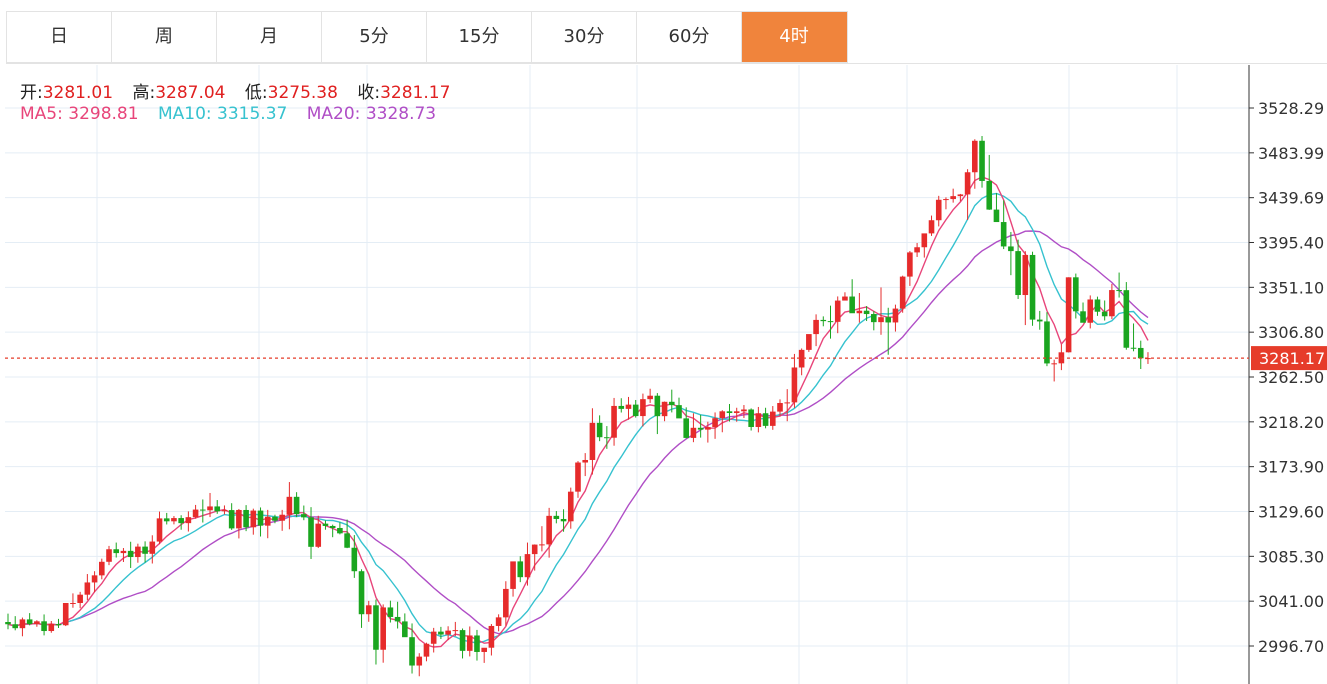 Image resolution: width=1327 pixels, height=684 pixels. I want to click on low-label: 低:, so click(256, 93).